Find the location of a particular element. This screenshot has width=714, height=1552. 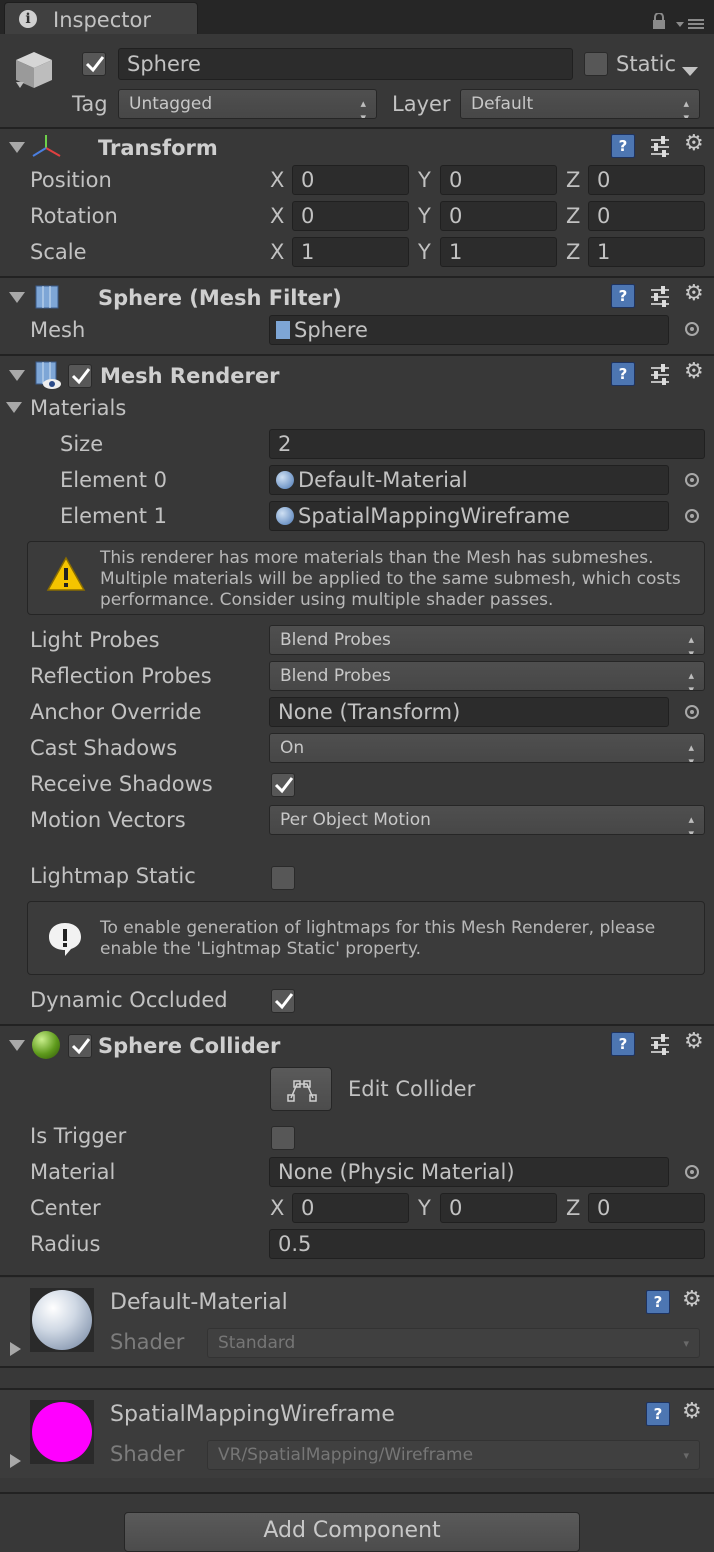

updown-arrow-icon: ▴ ▾ is located at coordinates (691, 680).